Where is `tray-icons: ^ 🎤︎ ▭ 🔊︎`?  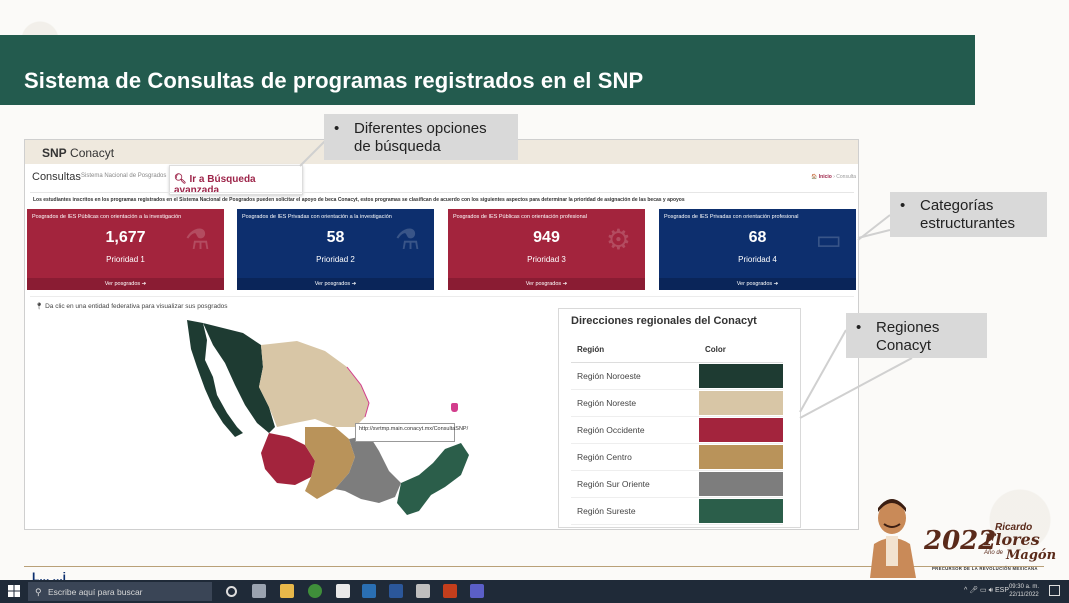
tray-icons: ^ 🎤︎ ▭ 🔊︎ is located at coordinates (979, 590).